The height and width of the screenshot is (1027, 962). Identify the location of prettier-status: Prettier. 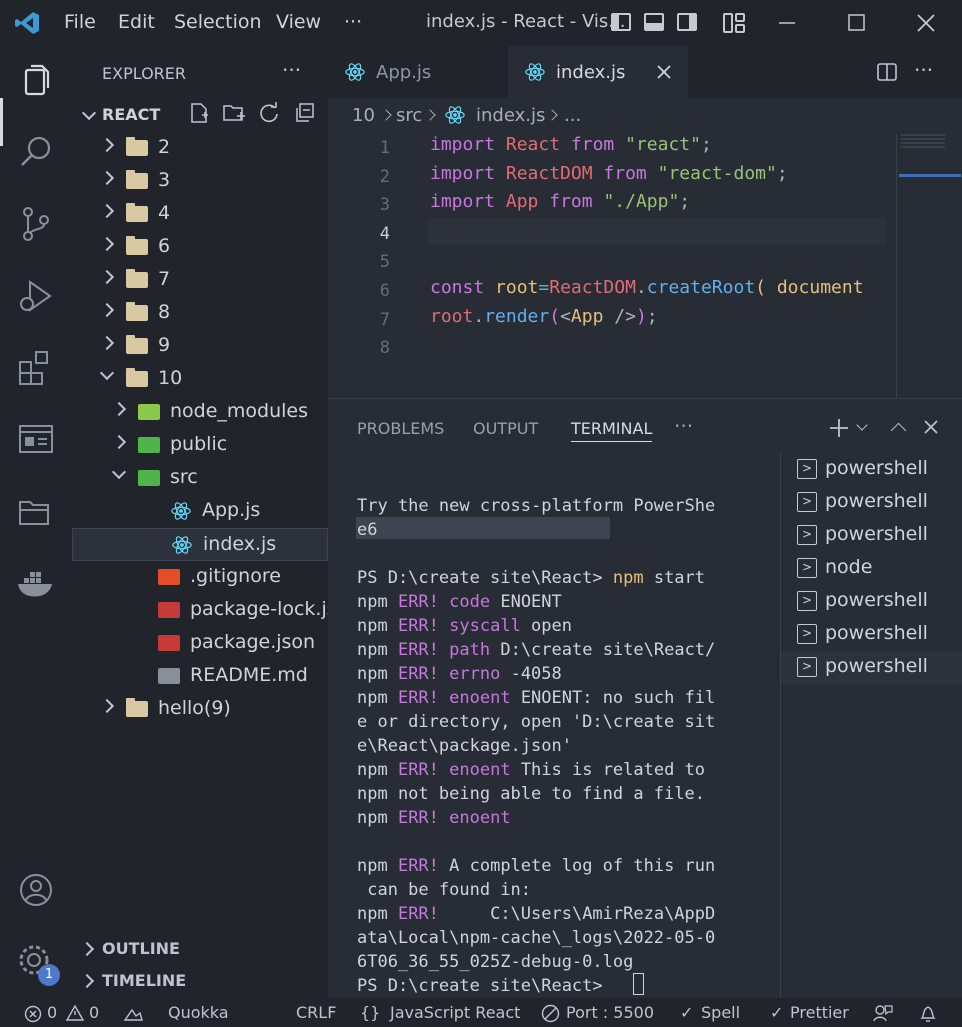
(819, 1012).